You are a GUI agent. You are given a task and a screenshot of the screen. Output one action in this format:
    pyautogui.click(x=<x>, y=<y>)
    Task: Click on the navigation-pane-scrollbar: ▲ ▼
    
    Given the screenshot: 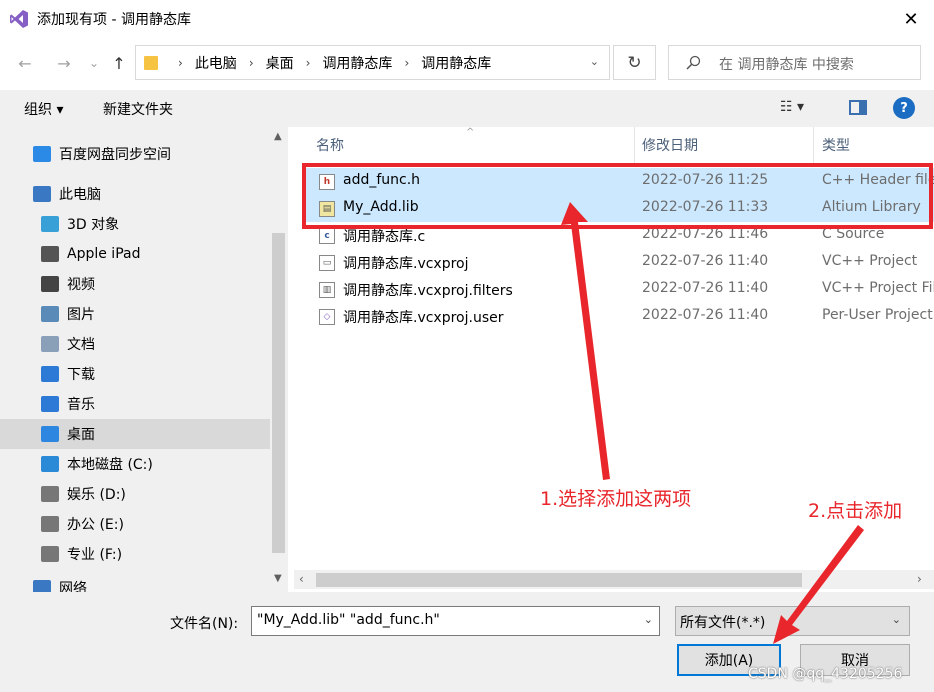 What is the action you would take?
    pyautogui.click(x=279, y=359)
    